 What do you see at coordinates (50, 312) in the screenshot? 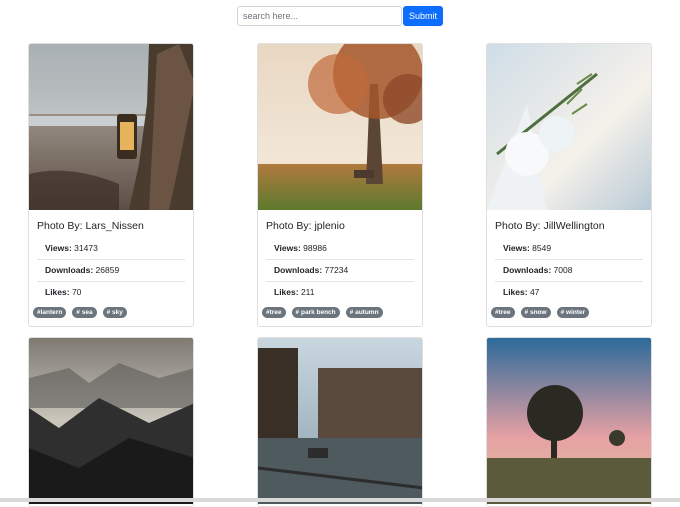
I see `tag-badge: #lantern` at bounding box center [50, 312].